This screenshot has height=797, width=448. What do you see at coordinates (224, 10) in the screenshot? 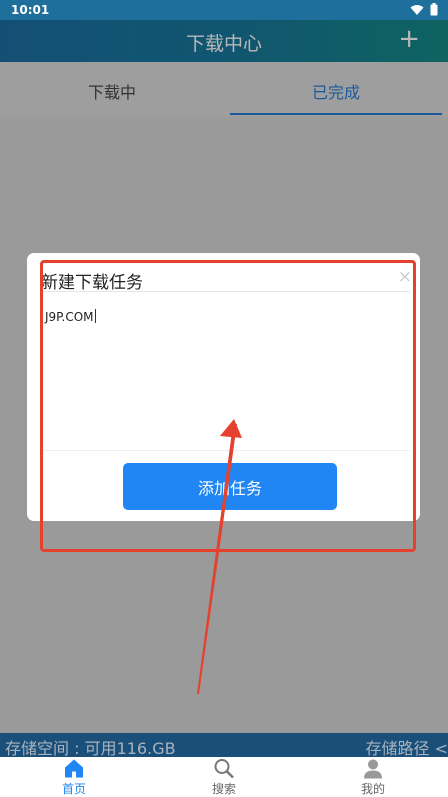
I see `status-bar: 10:01` at bounding box center [224, 10].